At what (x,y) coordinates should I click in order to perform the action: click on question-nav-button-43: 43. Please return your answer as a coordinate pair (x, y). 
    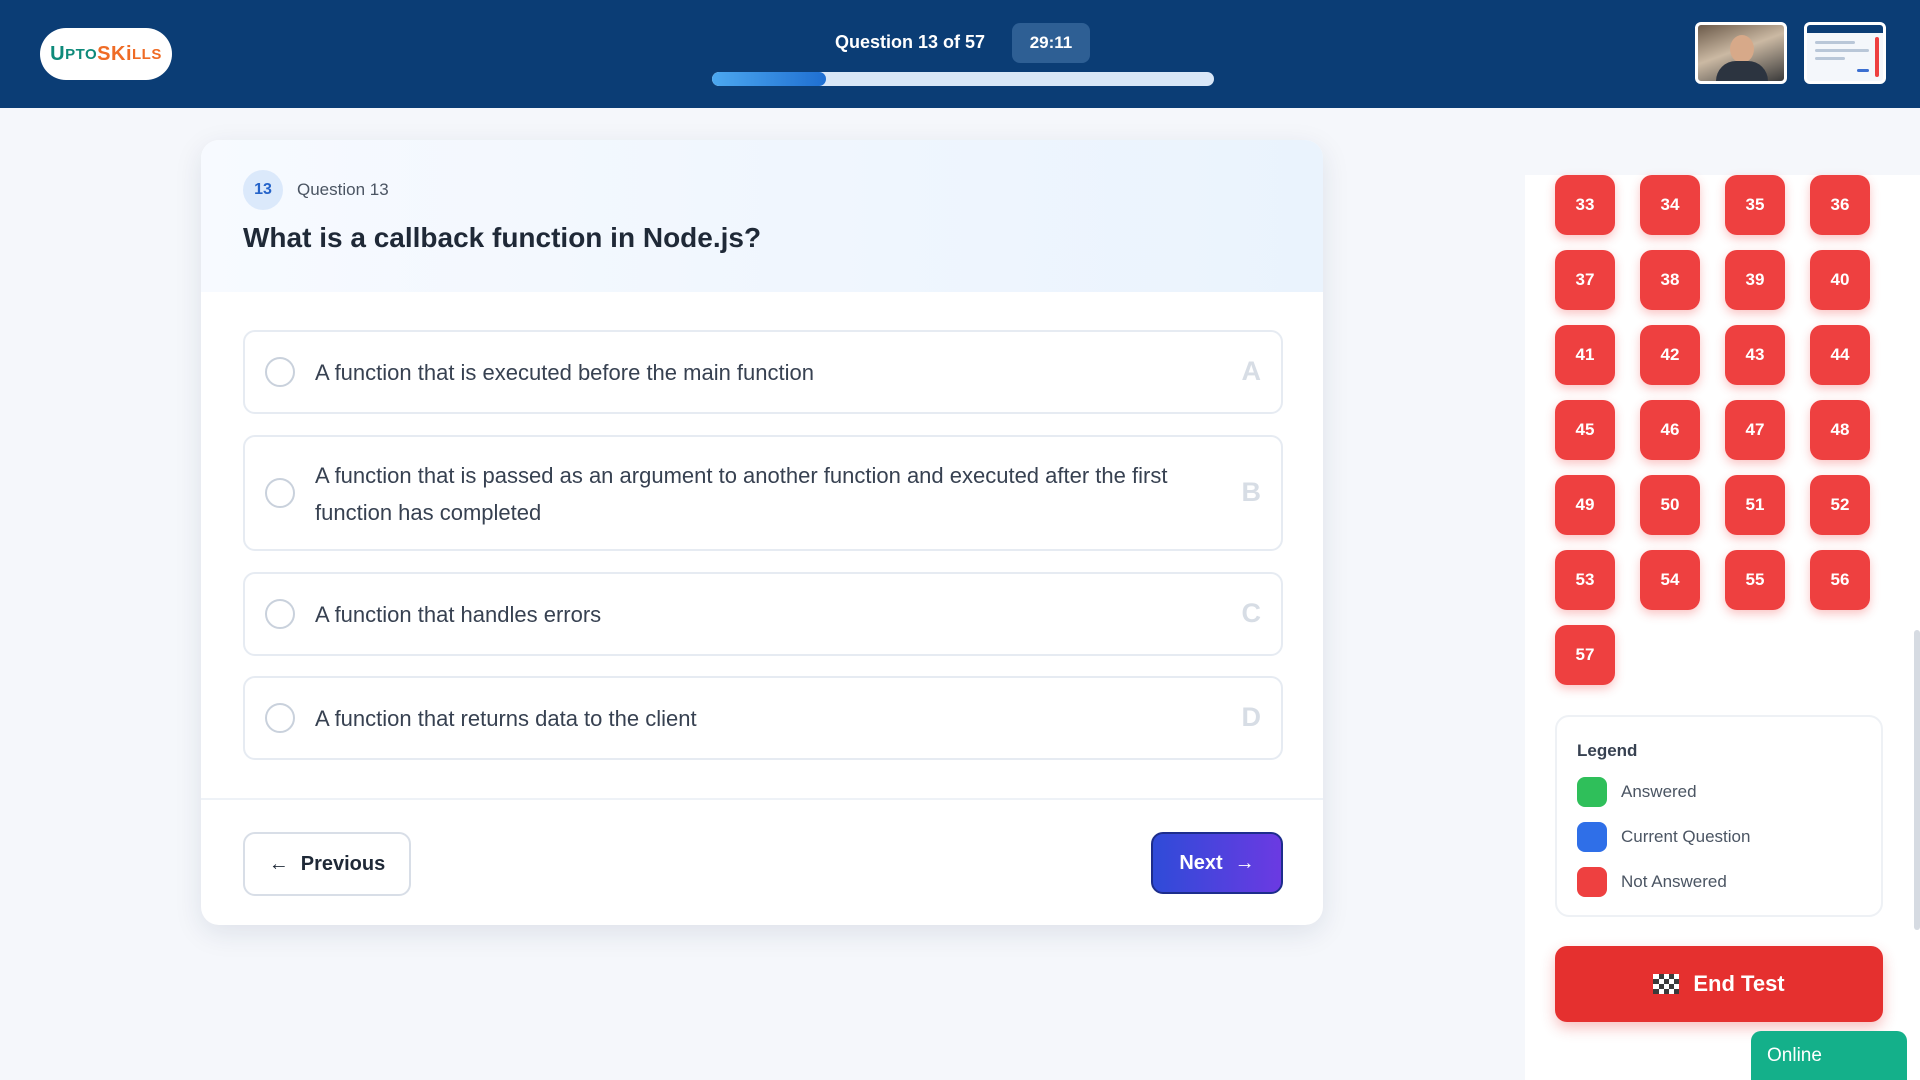
    Looking at the image, I should click on (1755, 355).